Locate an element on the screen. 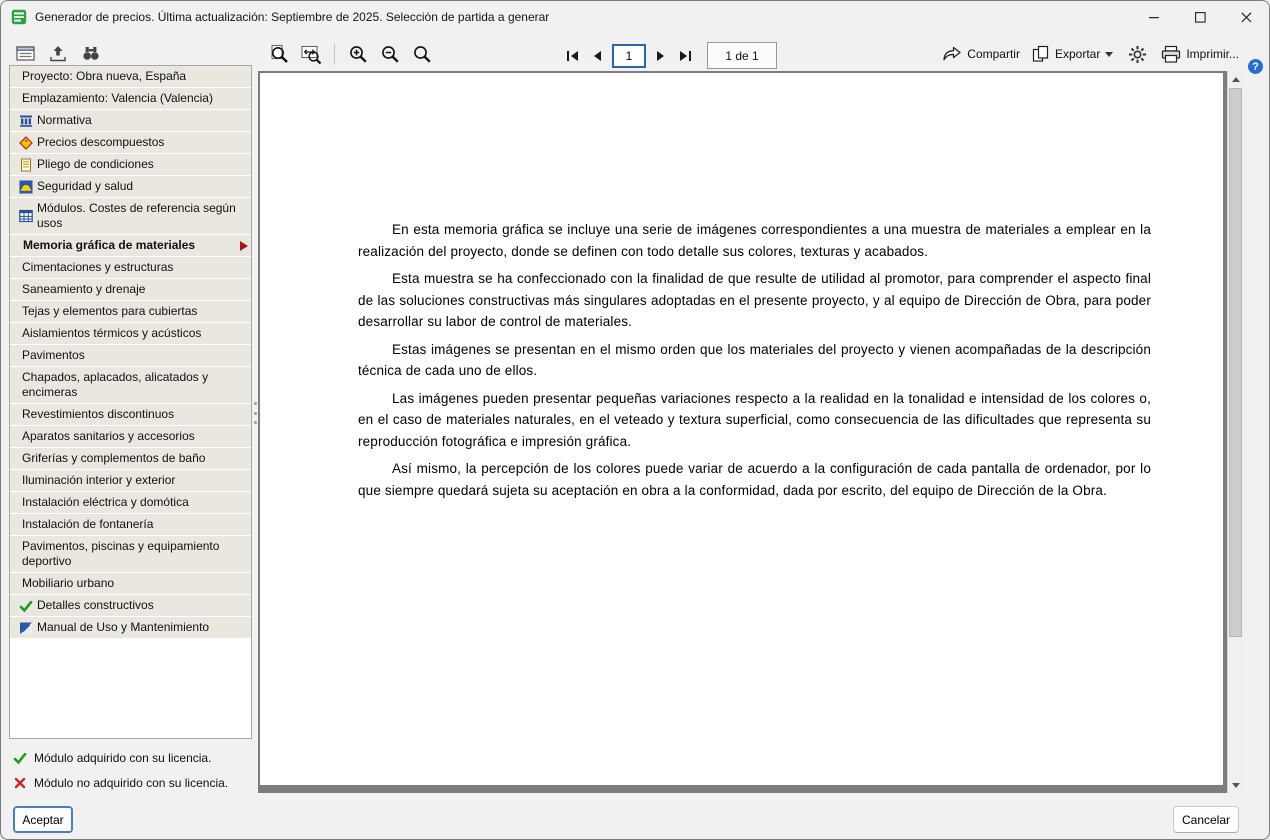 The image size is (1270, 840). sidebar-item: Saneamiento y drenaje is located at coordinates (130, 290).